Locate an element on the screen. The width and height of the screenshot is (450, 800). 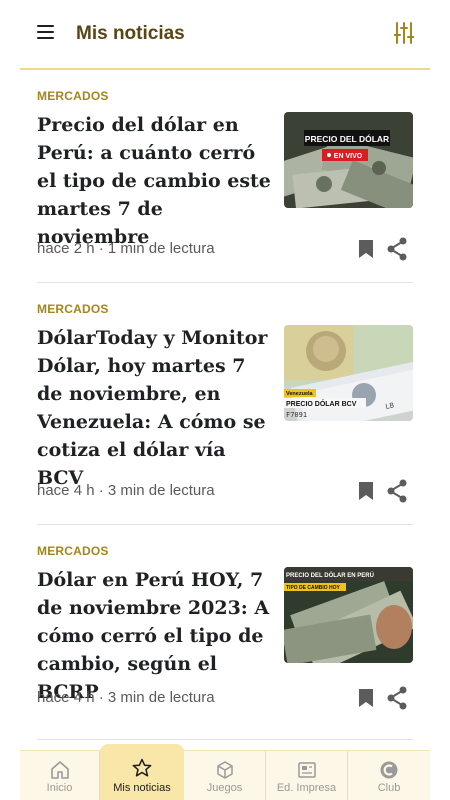
nav-item-ed-impresa: Ed. Impresa is located at coordinates (307, 775).